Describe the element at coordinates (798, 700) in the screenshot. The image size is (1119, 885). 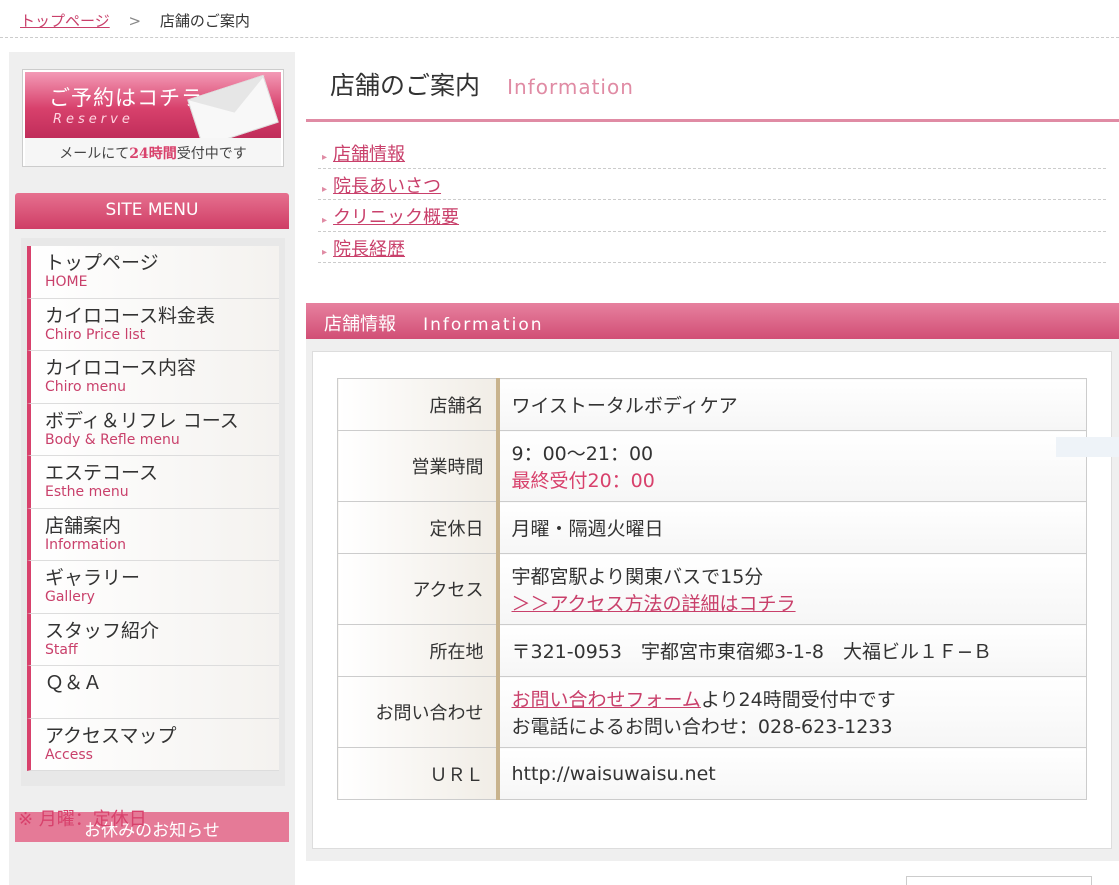
I see `contact-suffix: より24時間受付中です` at that location.